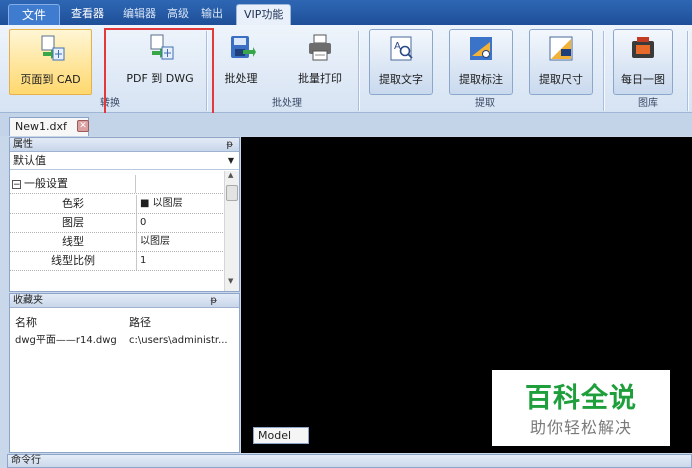 This screenshot has width=692, height=468. What do you see at coordinates (16, 185) in the screenshot?
I see `collapse-icon: −` at bounding box center [16, 185].